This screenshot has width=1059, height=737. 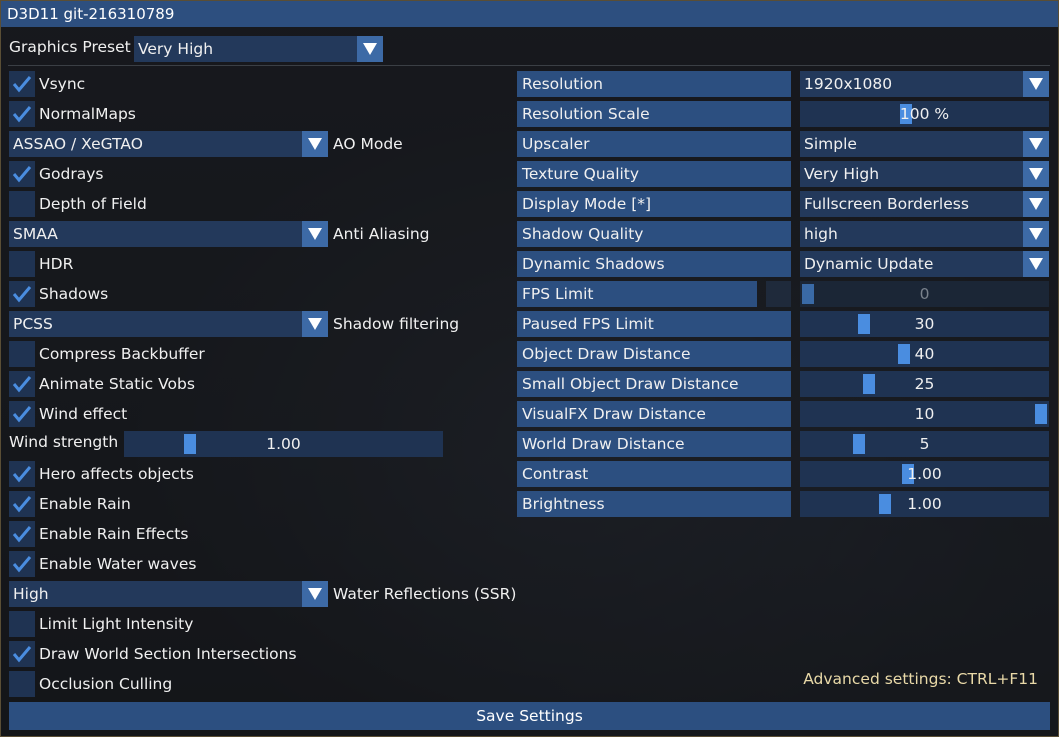 I want to click on small-object-draw-distance-slider: 25, so click(x=924, y=384).